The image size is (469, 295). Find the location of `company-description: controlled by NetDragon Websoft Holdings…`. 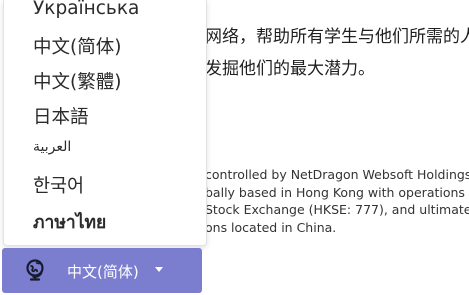

company-description: controlled by NetDragon Websoft Holdings… is located at coordinates (337, 201).